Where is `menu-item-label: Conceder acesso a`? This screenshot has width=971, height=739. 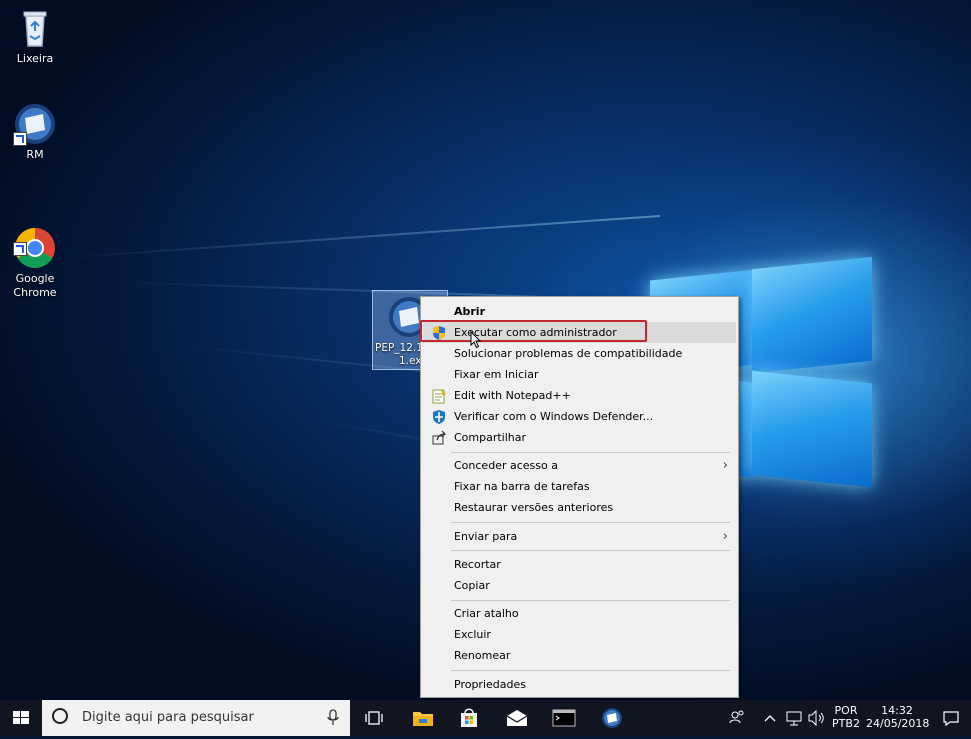 menu-item-label: Conceder acesso a is located at coordinates (506, 465).